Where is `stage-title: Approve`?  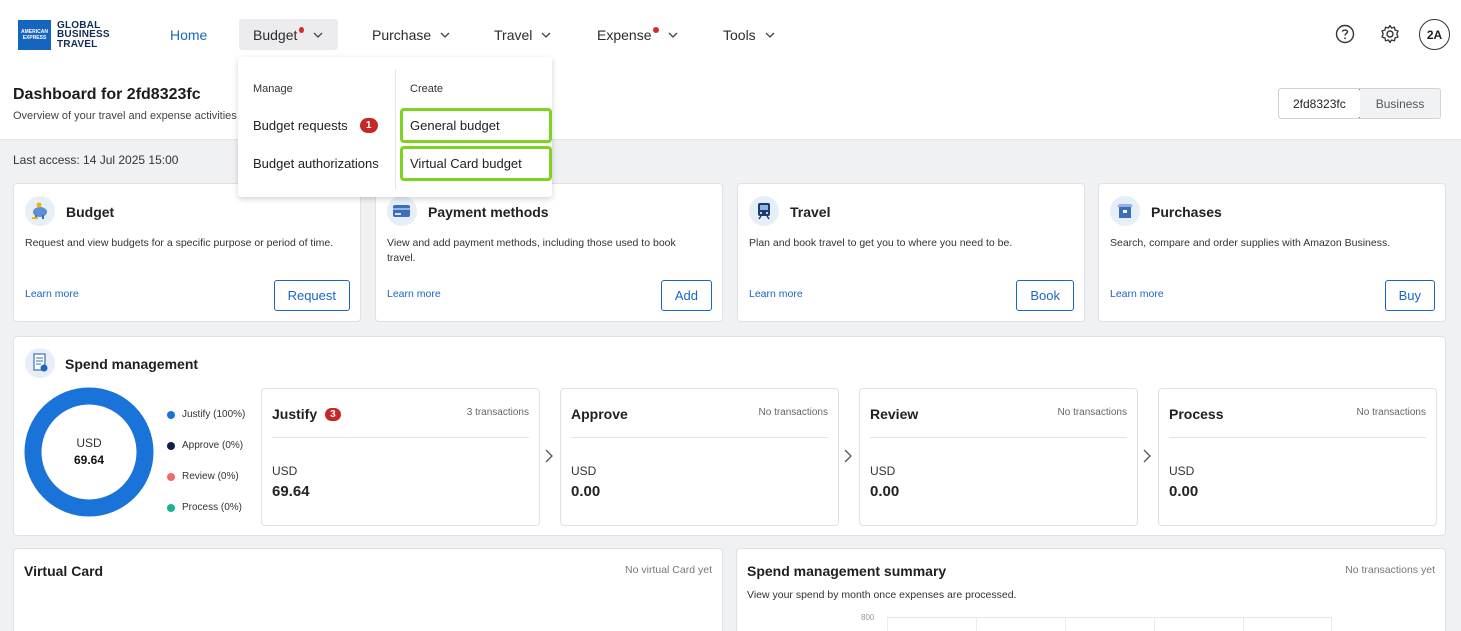
stage-title: Approve is located at coordinates (599, 414).